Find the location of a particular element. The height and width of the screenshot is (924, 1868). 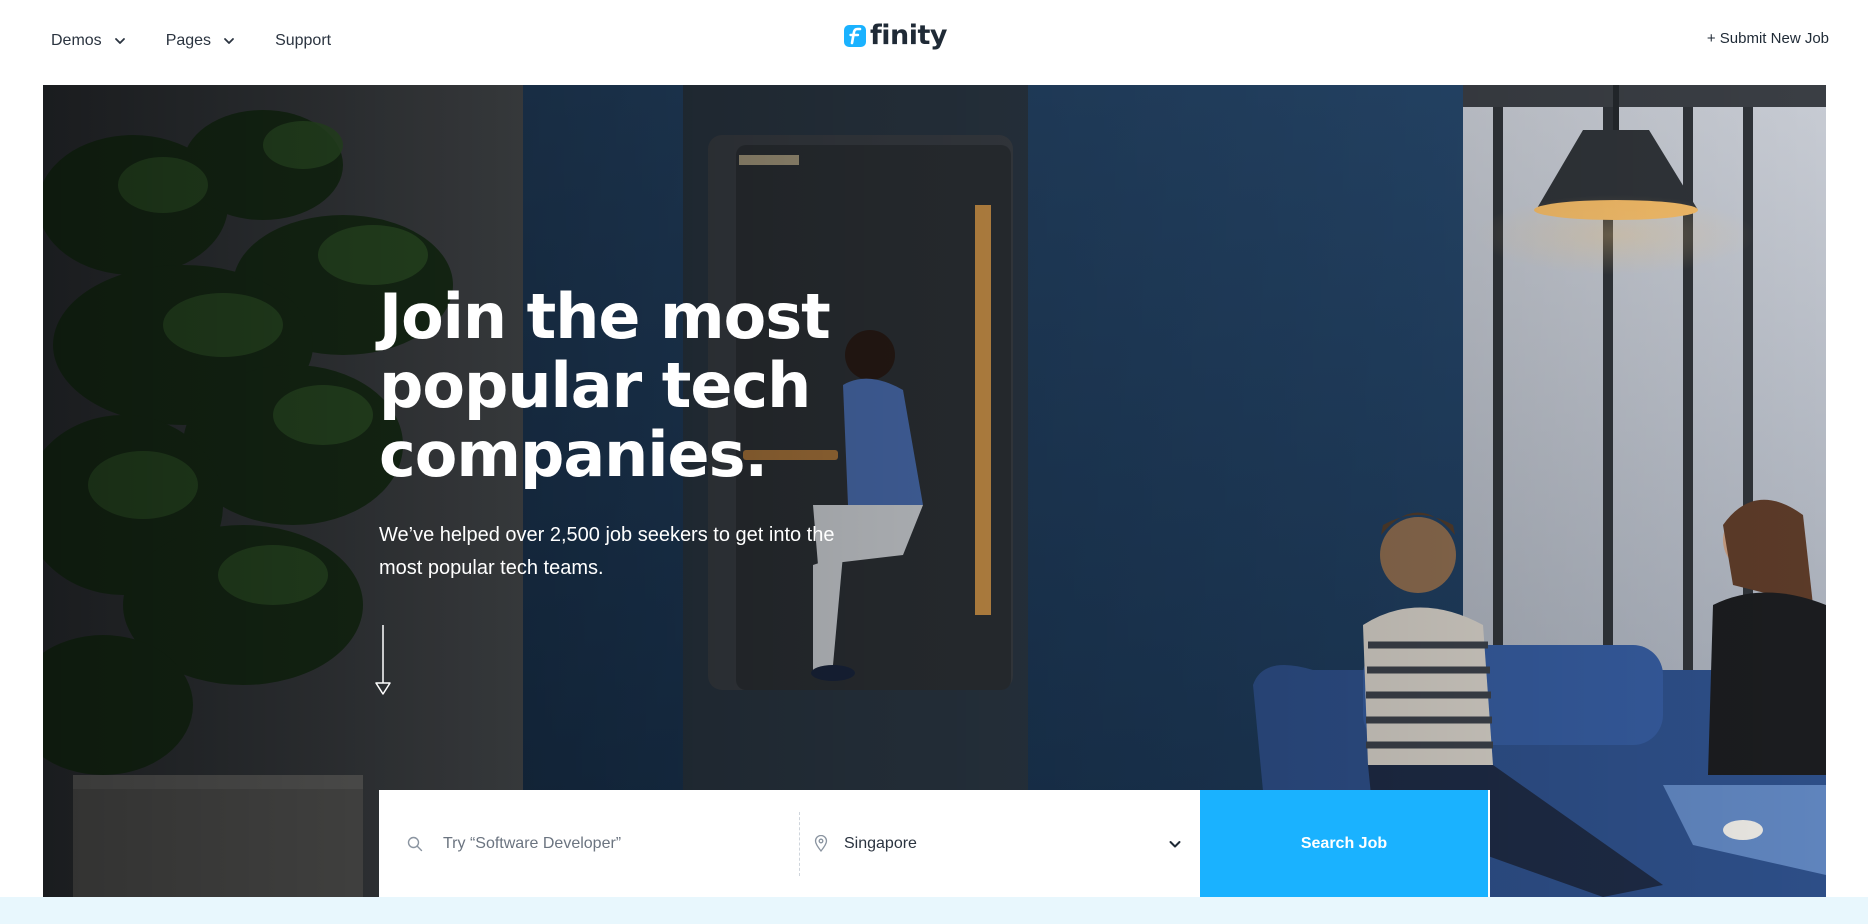

site-logo: finity is located at coordinates (895, 36).